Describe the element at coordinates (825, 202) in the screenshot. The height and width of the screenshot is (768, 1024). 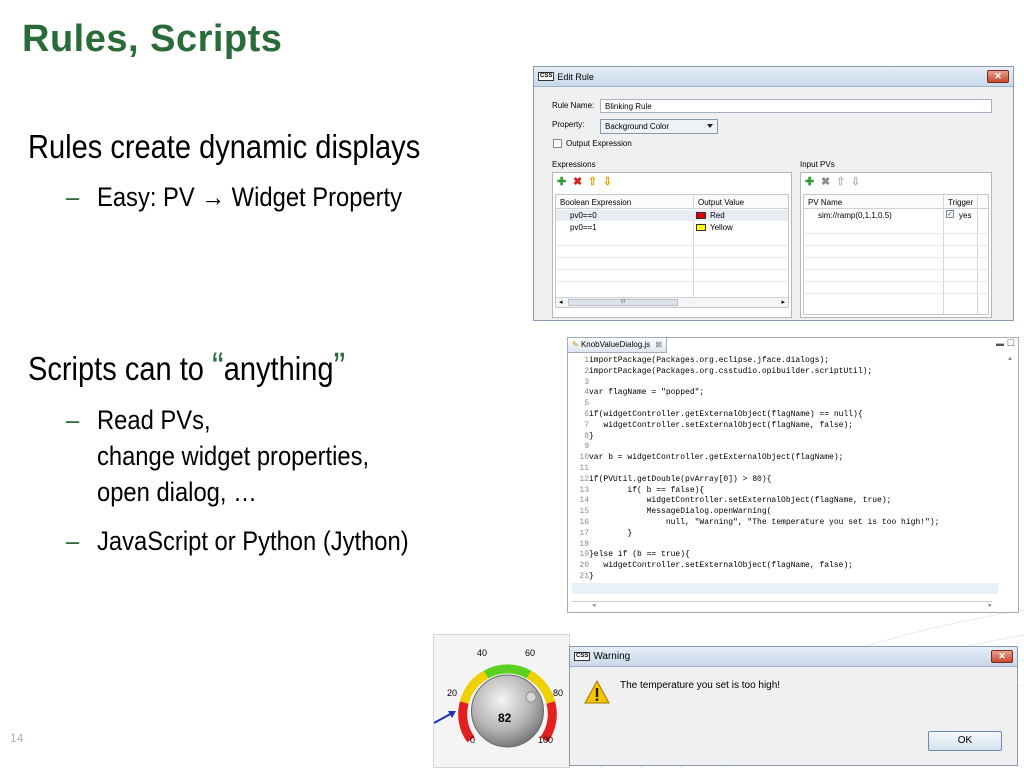
I see `column-header: PV Name` at that location.